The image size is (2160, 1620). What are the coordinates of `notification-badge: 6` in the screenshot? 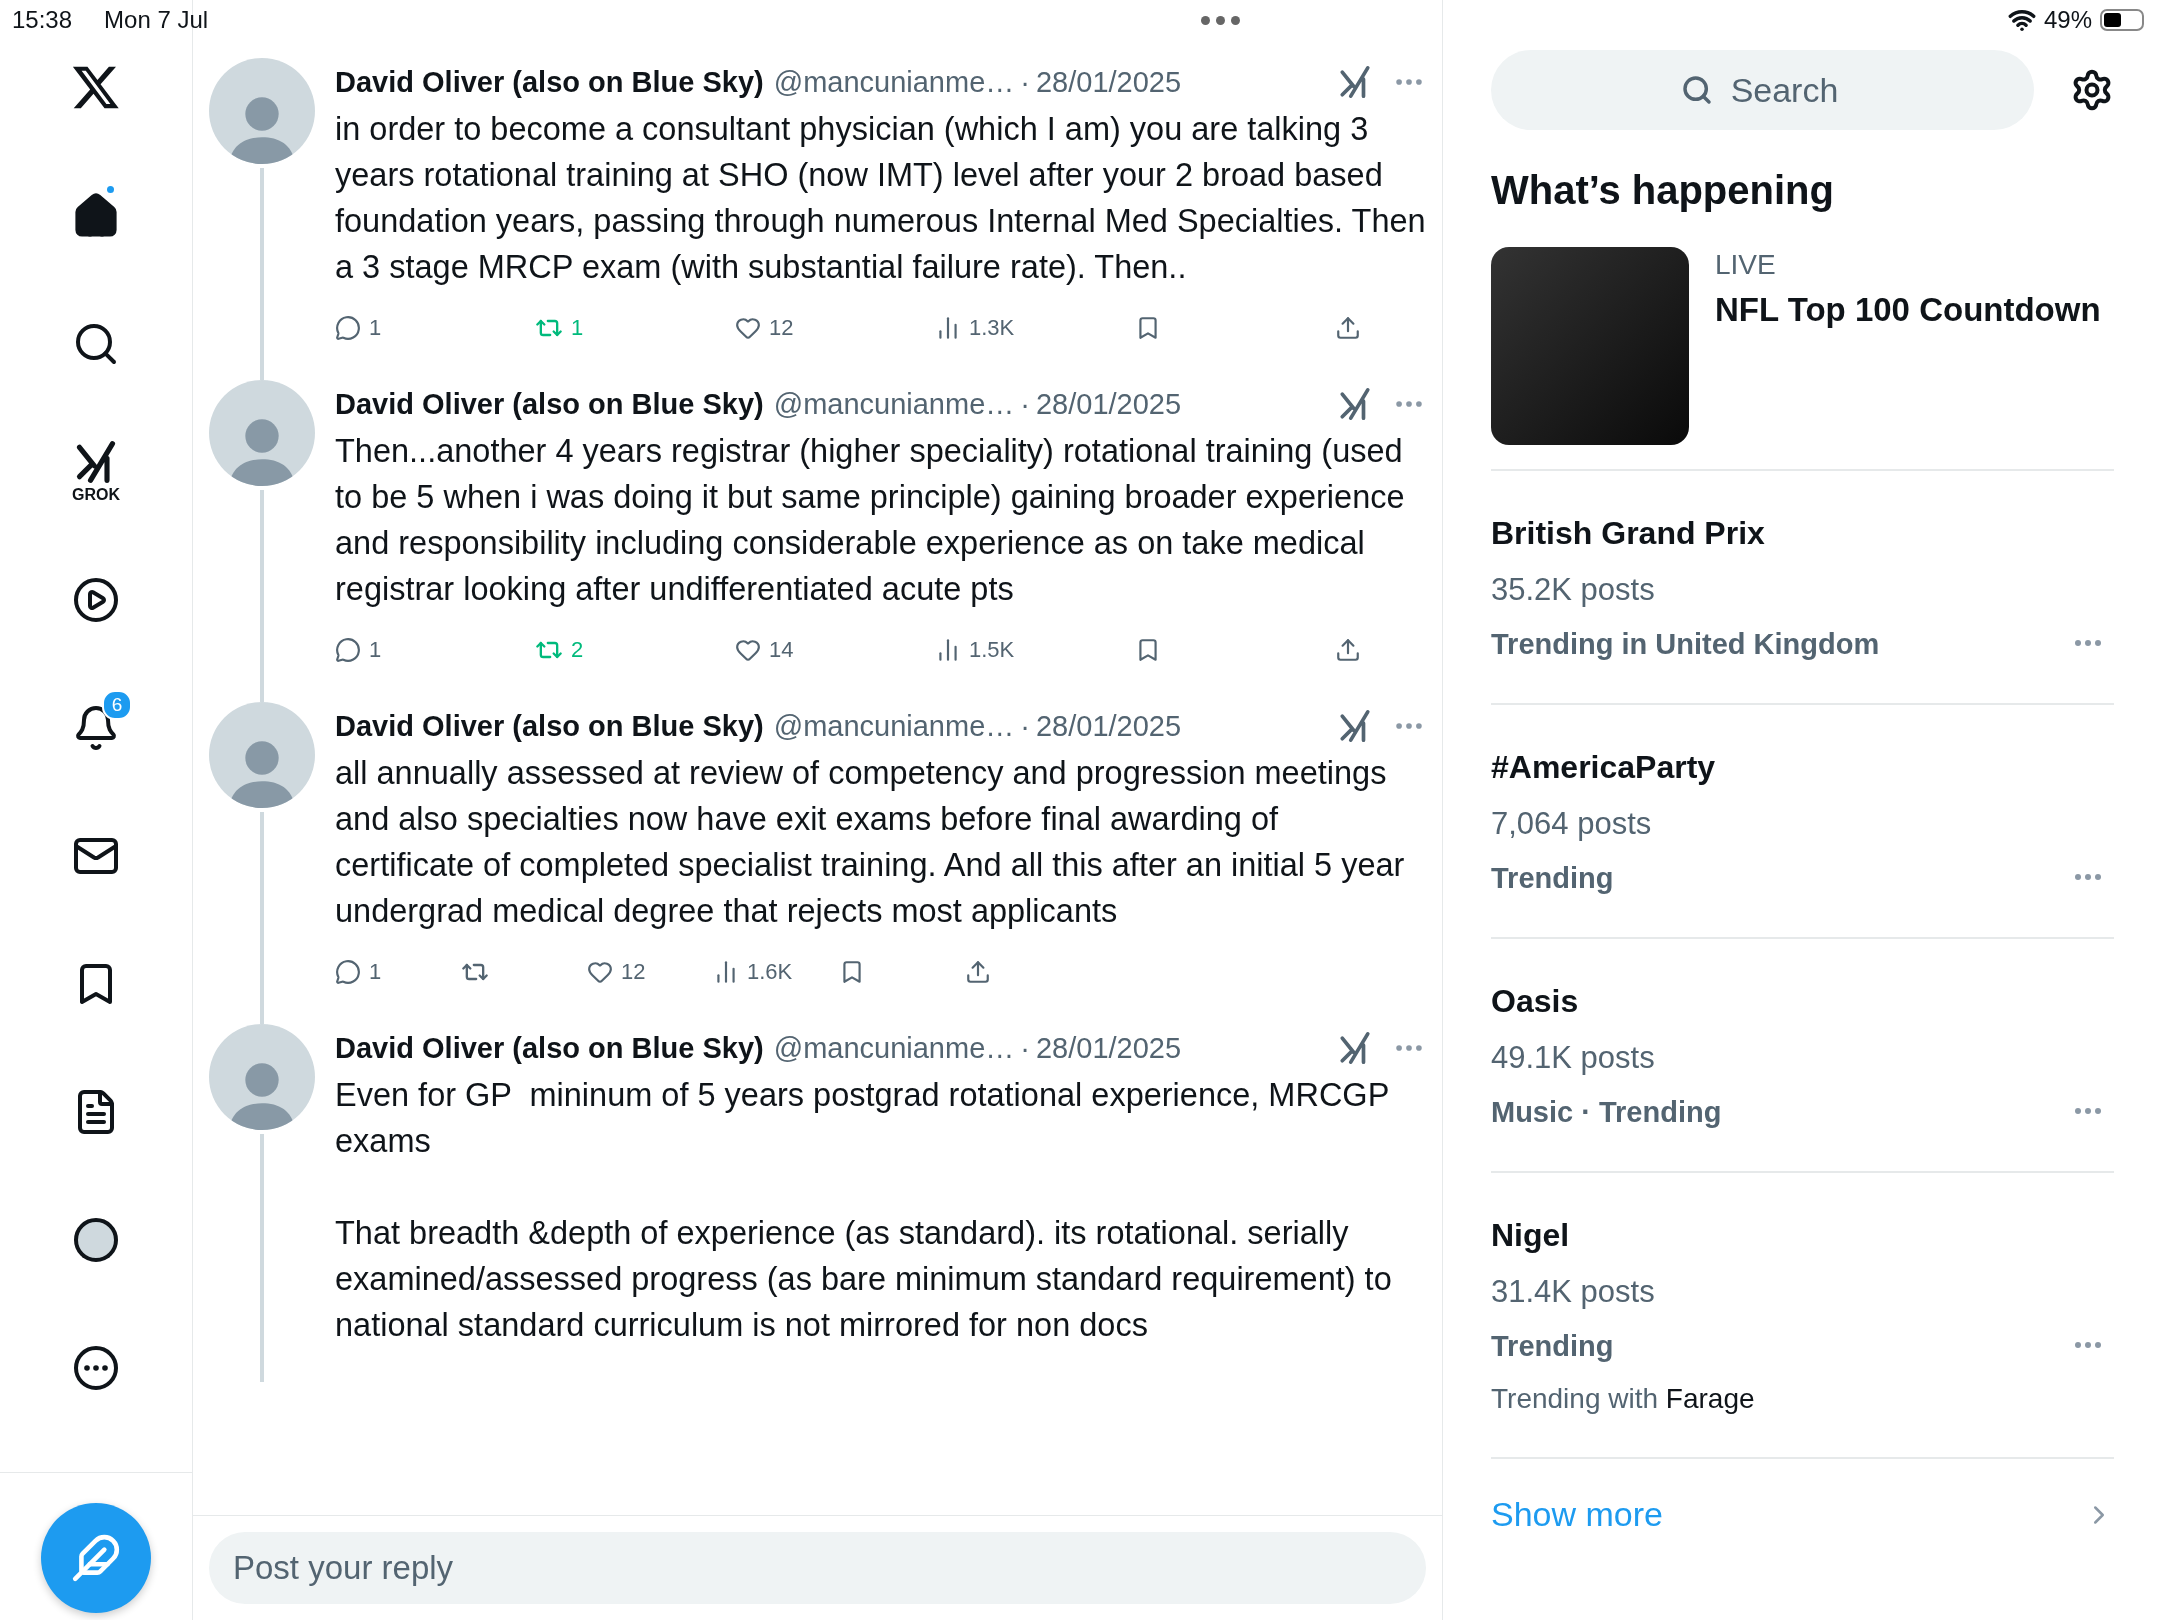 It's located at (117, 705).